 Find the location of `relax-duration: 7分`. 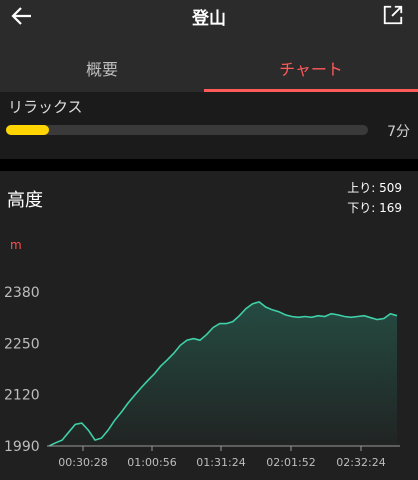

relax-duration: 7分 is located at coordinates (398, 132).